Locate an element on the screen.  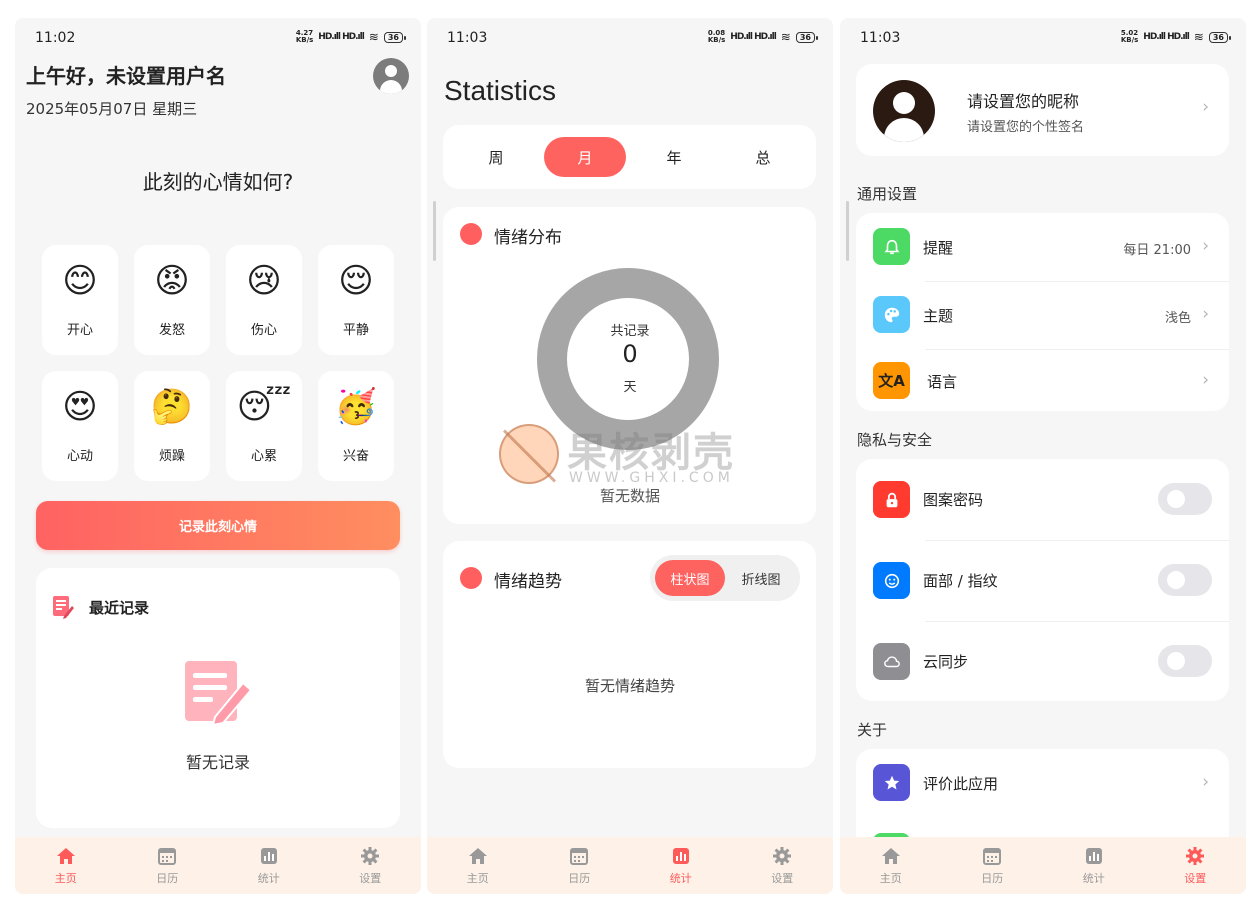
signal-icon: HD.ıll HD.ıll is located at coordinates (341, 37).